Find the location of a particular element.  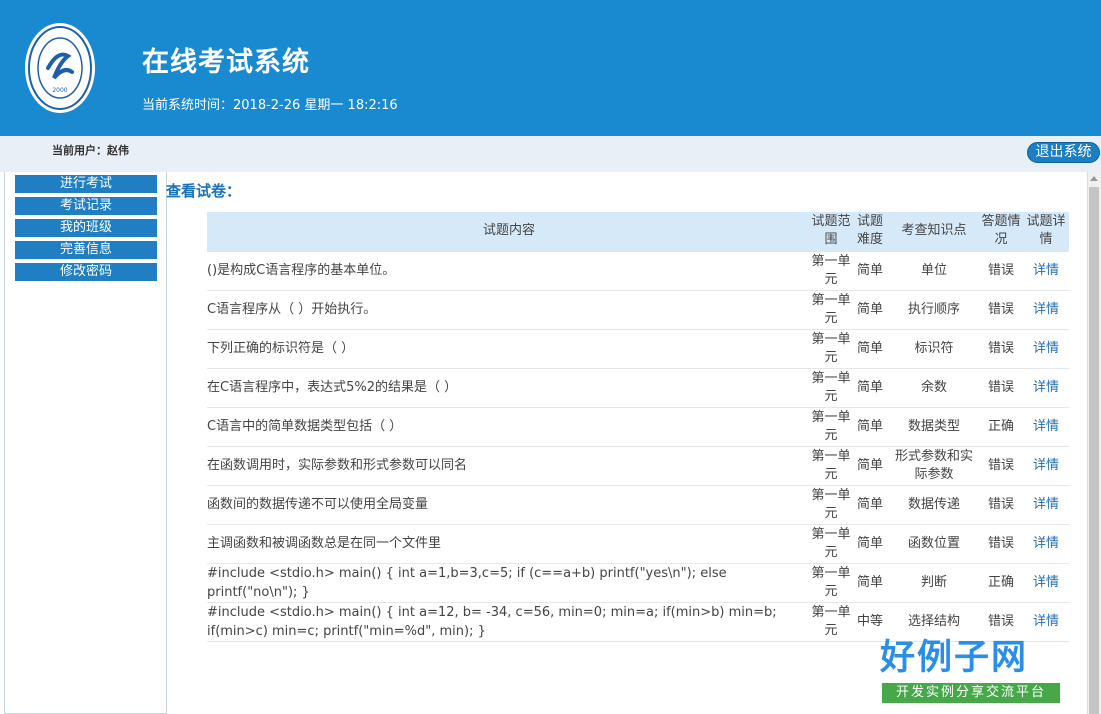

system-time: 当前系统时间：2018-2-26 星期一 18:2:16 is located at coordinates (270, 103).